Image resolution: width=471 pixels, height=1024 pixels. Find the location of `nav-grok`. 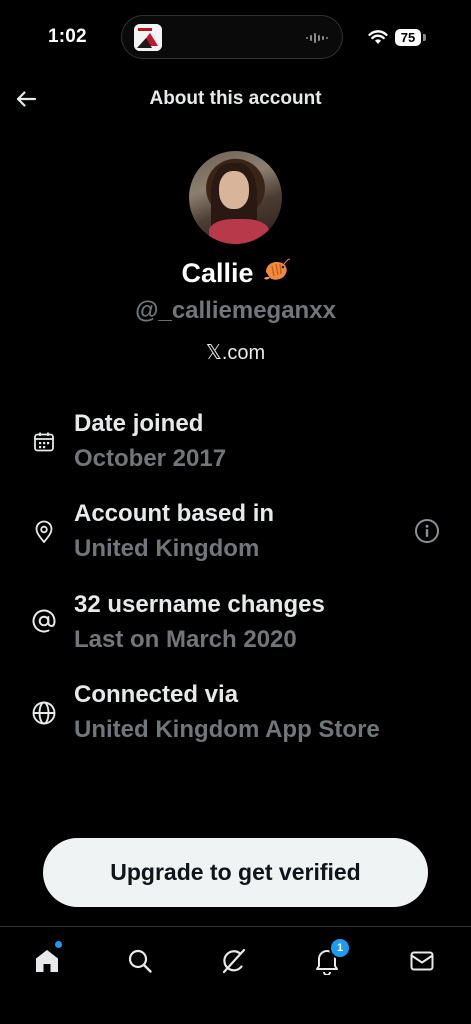

nav-grok is located at coordinates (234, 961).